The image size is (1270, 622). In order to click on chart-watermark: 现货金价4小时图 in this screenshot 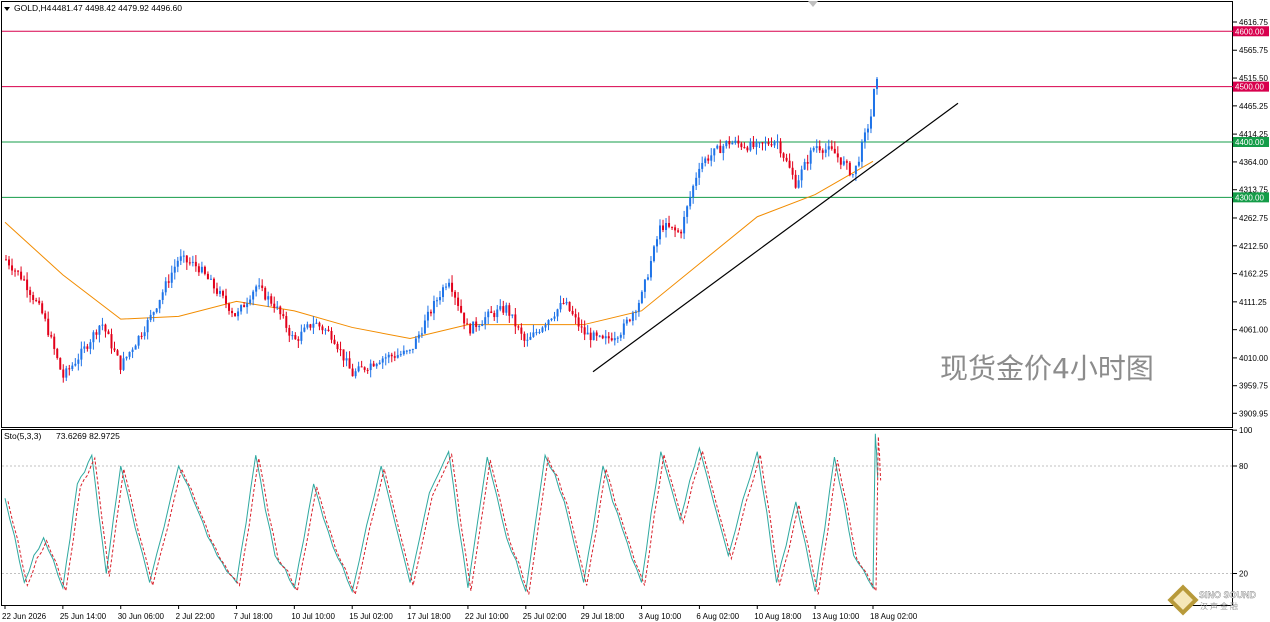, I will do `click(1047, 368)`.